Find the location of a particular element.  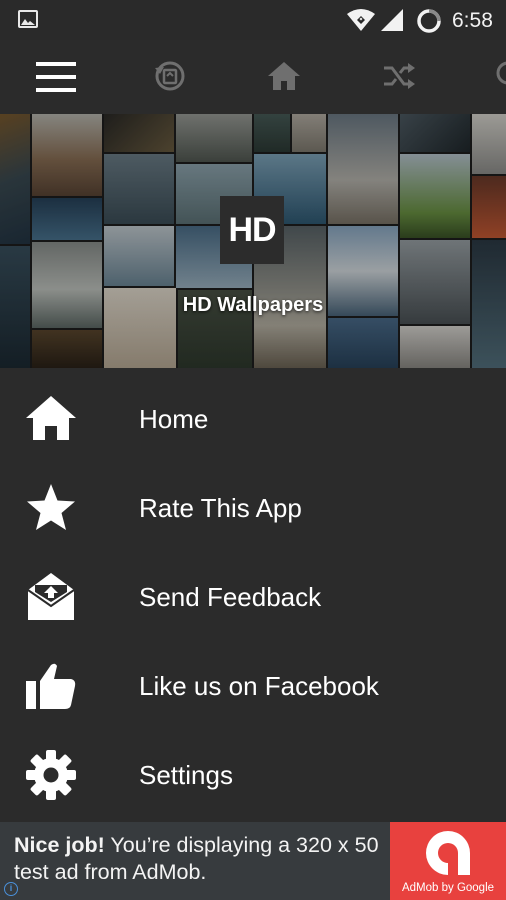

feedback-mail-icon is located at coordinates (51, 596).